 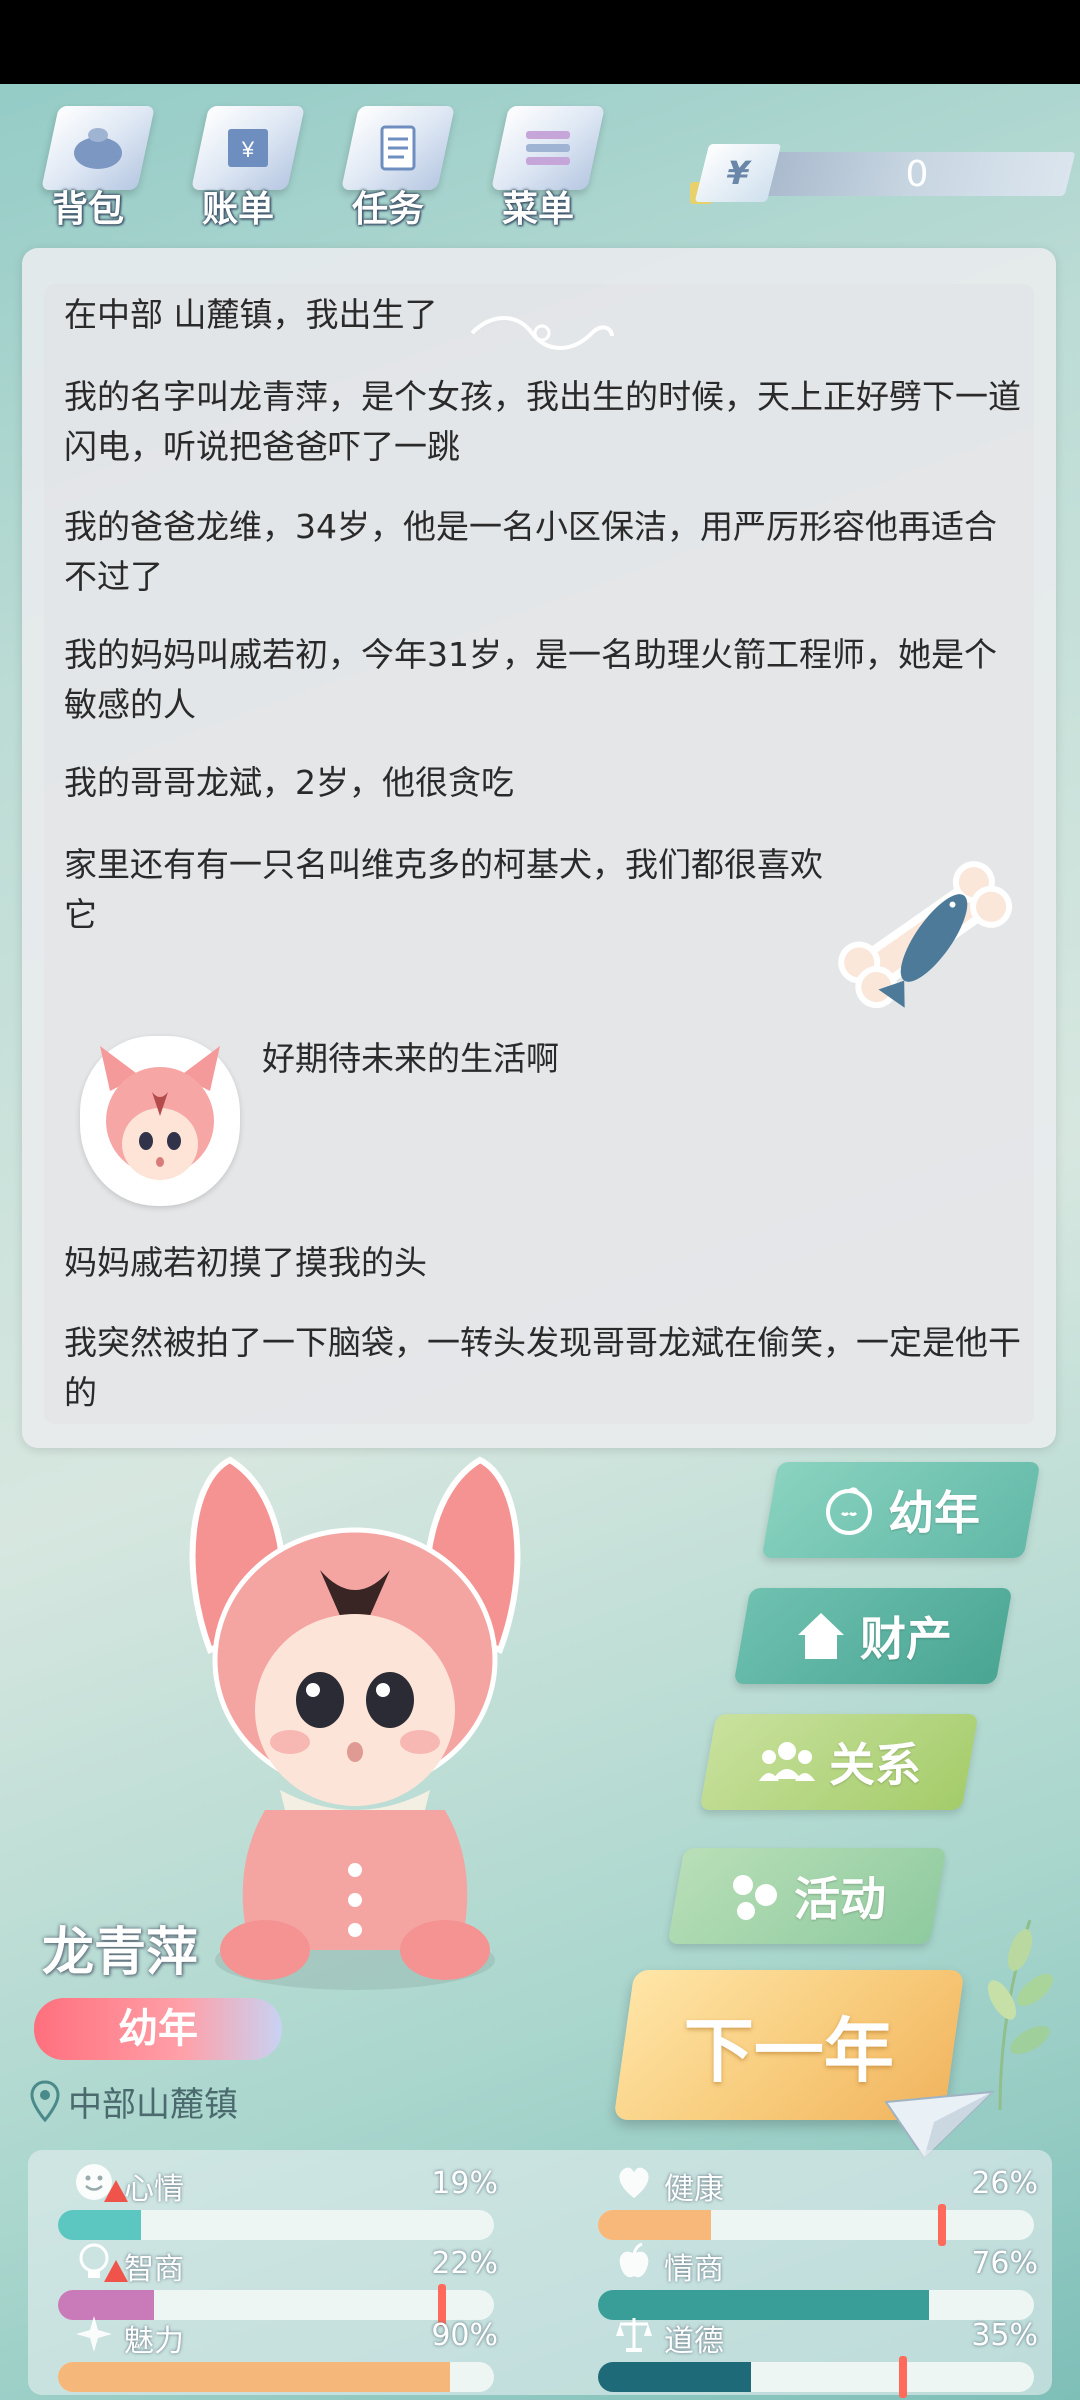 I want to click on activity-button: 活动, so click(x=807, y=1896).